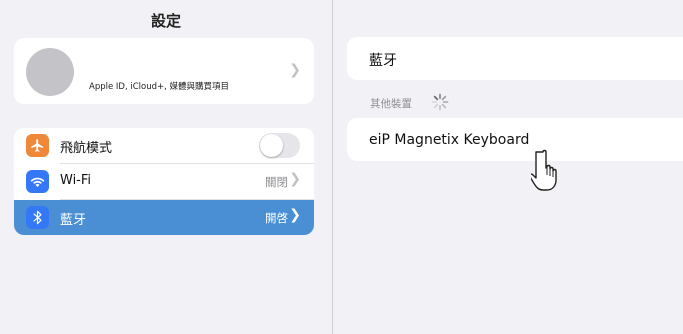  I want to click on device-name: eiP Magnetix Keyboard, so click(449, 140).